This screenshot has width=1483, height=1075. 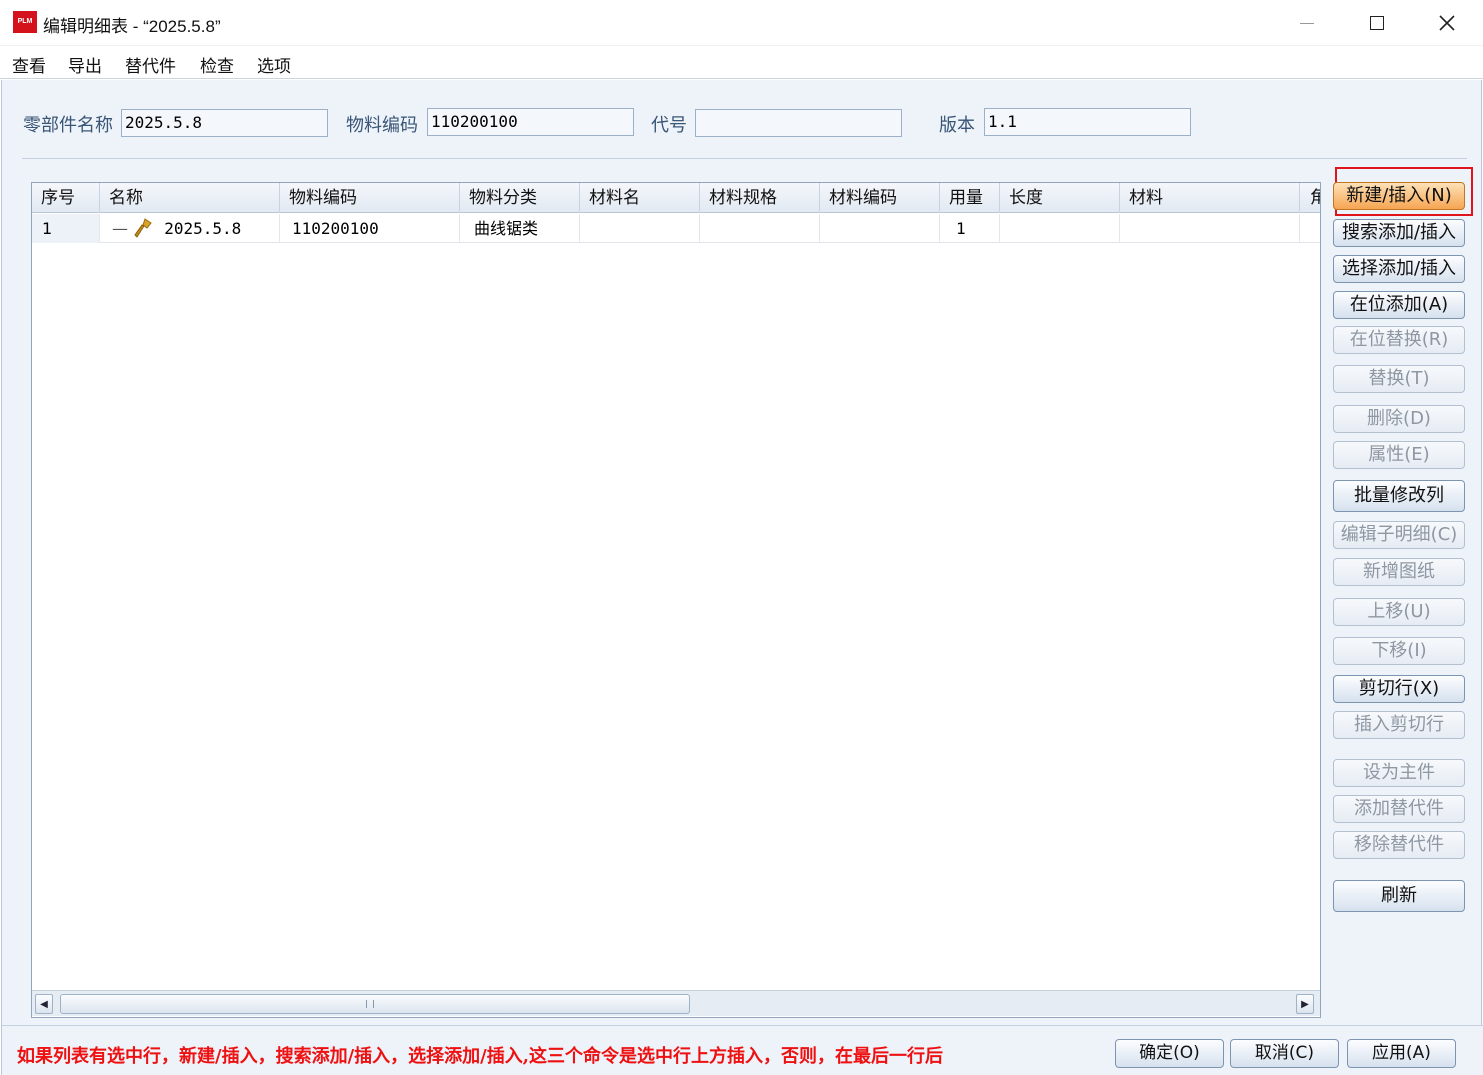 I want to click on cancel-button: 取消(C), so click(x=1284, y=1053).